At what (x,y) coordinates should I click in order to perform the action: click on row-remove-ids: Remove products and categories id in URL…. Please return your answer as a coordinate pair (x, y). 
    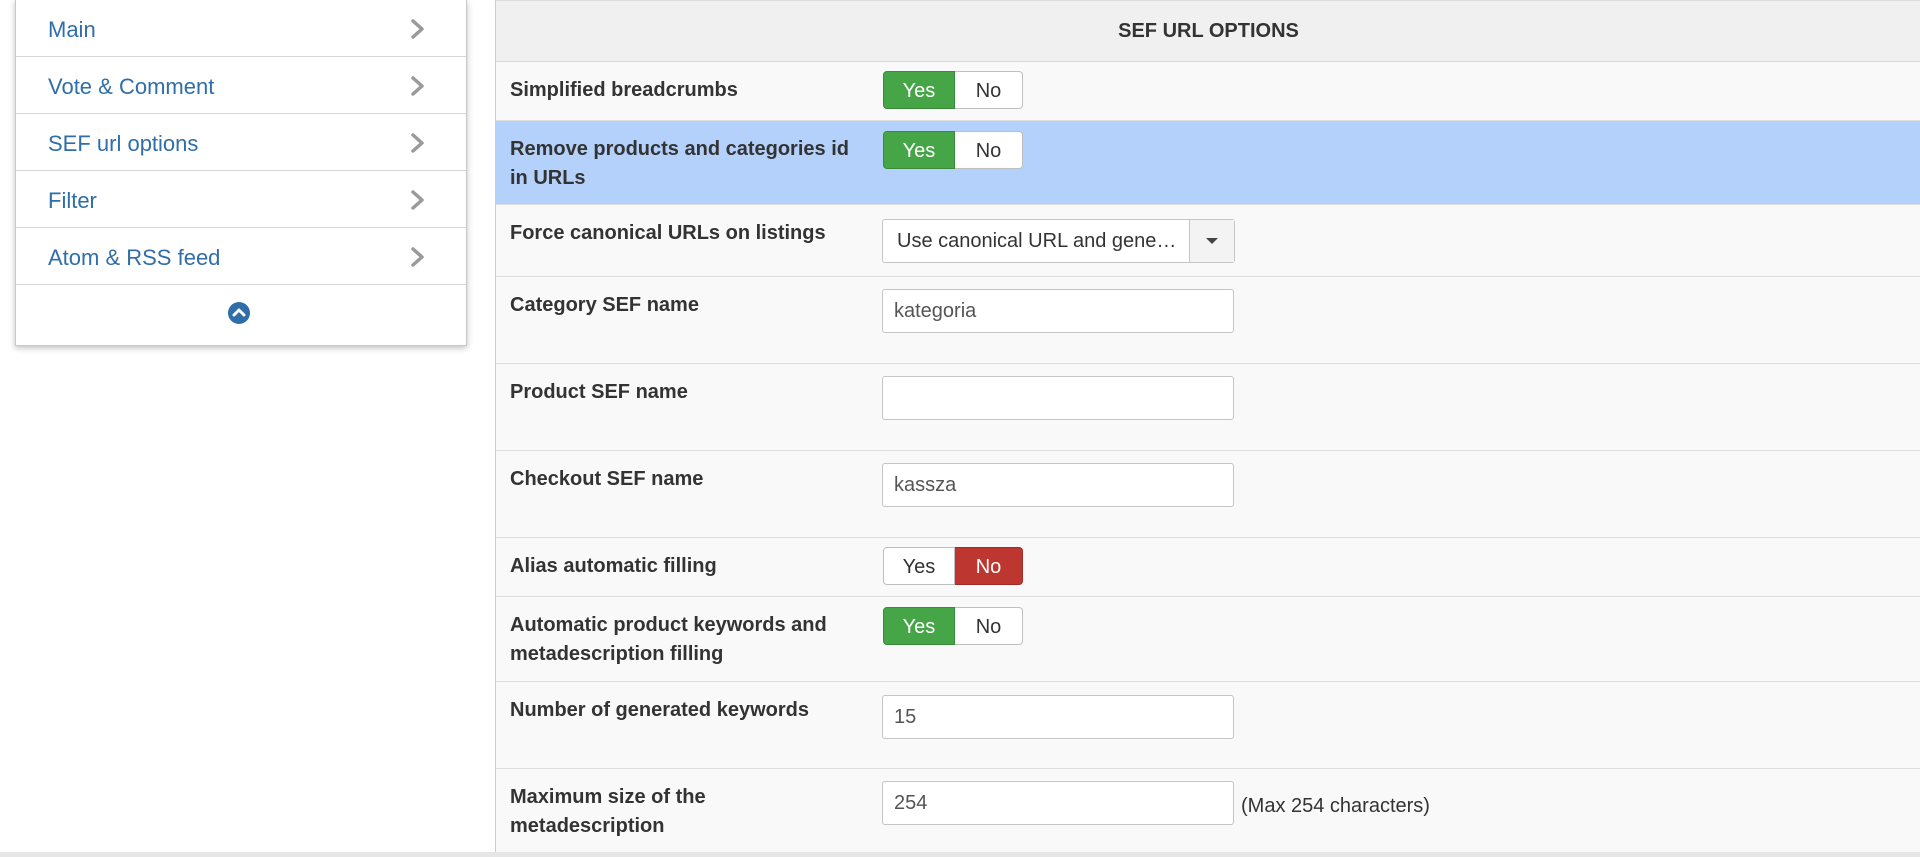
    Looking at the image, I should click on (1208, 163).